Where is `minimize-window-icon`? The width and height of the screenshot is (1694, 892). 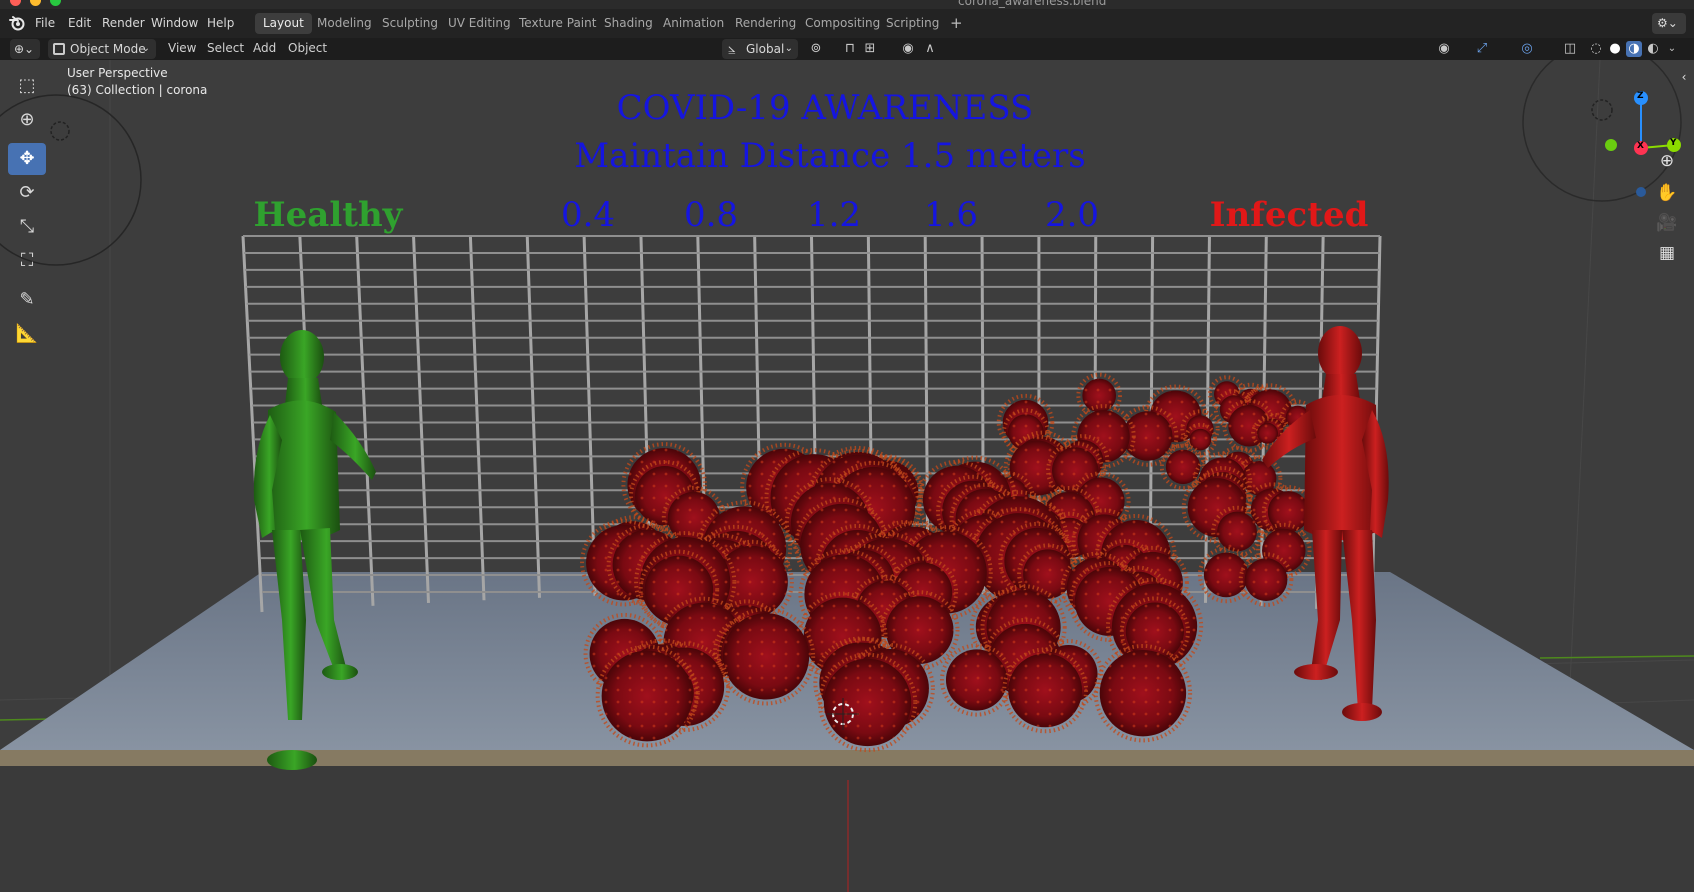 minimize-window-icon is located at coordinates (35, 3).